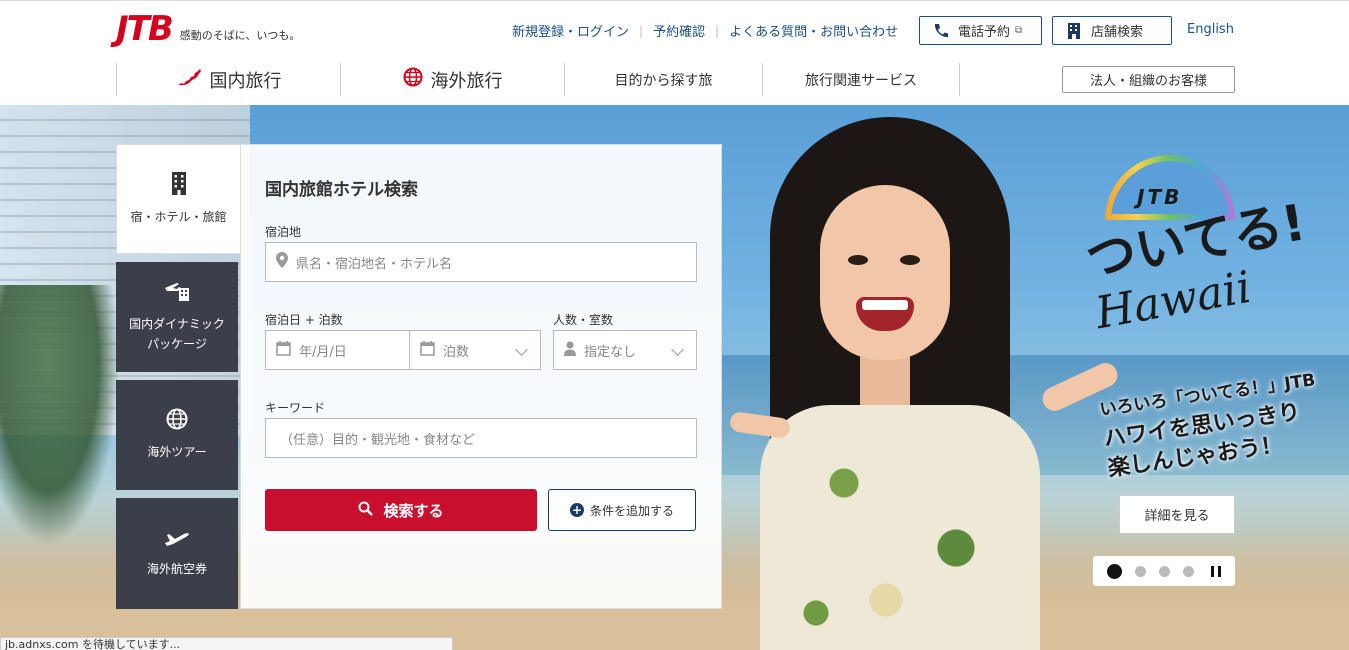  Describe the element at coordinates (374, 264) in the screenshot. I see `place-placeholder: 県名・宿泊地名・ホテル名` at that location.